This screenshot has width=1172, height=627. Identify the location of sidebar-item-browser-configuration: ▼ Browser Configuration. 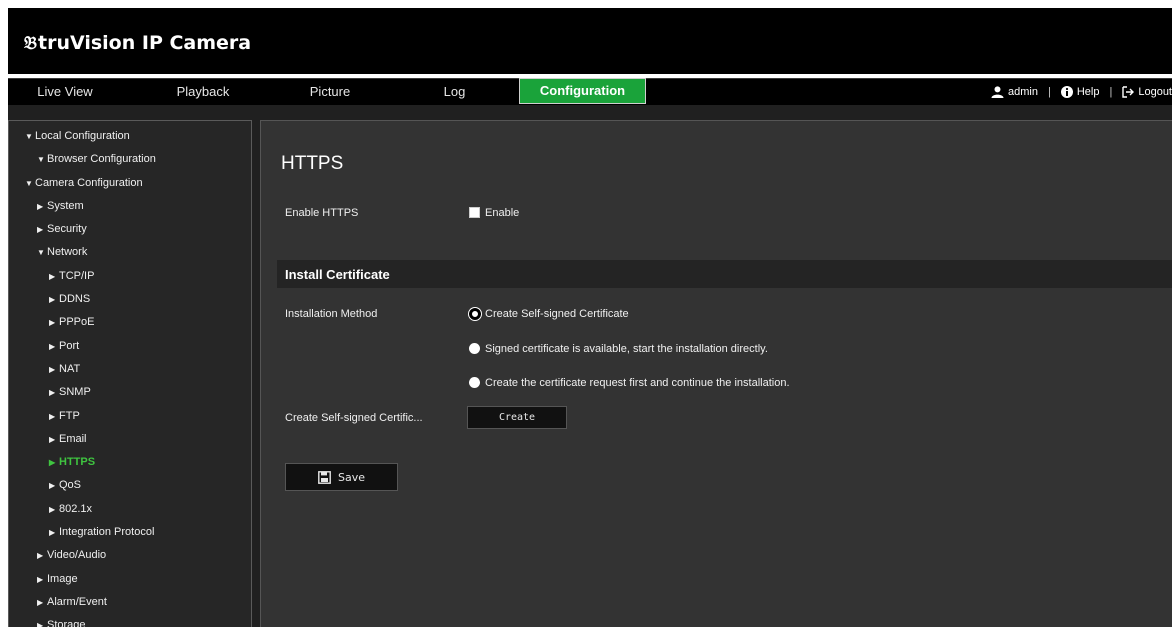
(130, 159).